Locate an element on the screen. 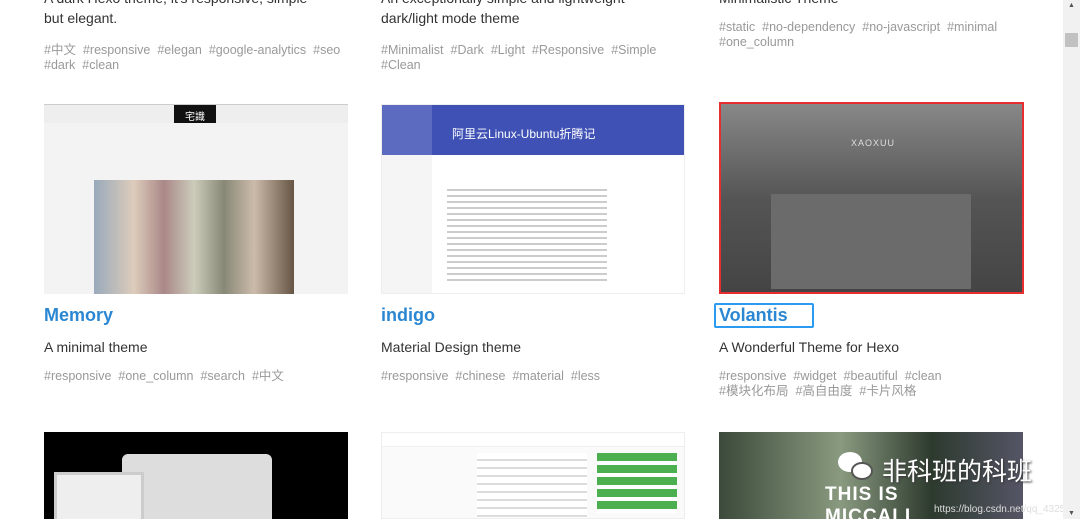 The image size is (1080, 519). tag: #模块化布局 is located at coordinates (753, 391).